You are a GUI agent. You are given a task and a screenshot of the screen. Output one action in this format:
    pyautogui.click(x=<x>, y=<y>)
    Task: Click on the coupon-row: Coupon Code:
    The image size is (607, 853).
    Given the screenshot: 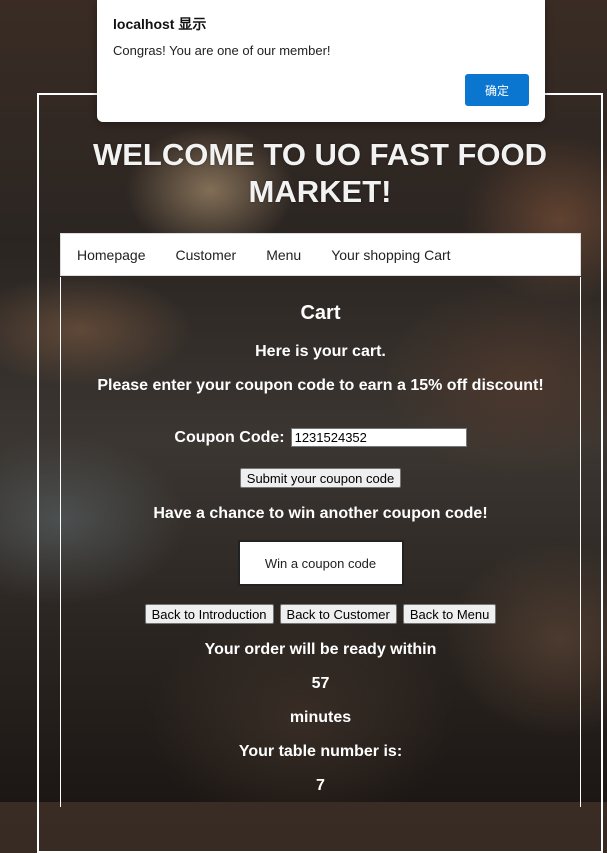 What is the action you would take?
    pyautogui.click(x=320, y=437)
    